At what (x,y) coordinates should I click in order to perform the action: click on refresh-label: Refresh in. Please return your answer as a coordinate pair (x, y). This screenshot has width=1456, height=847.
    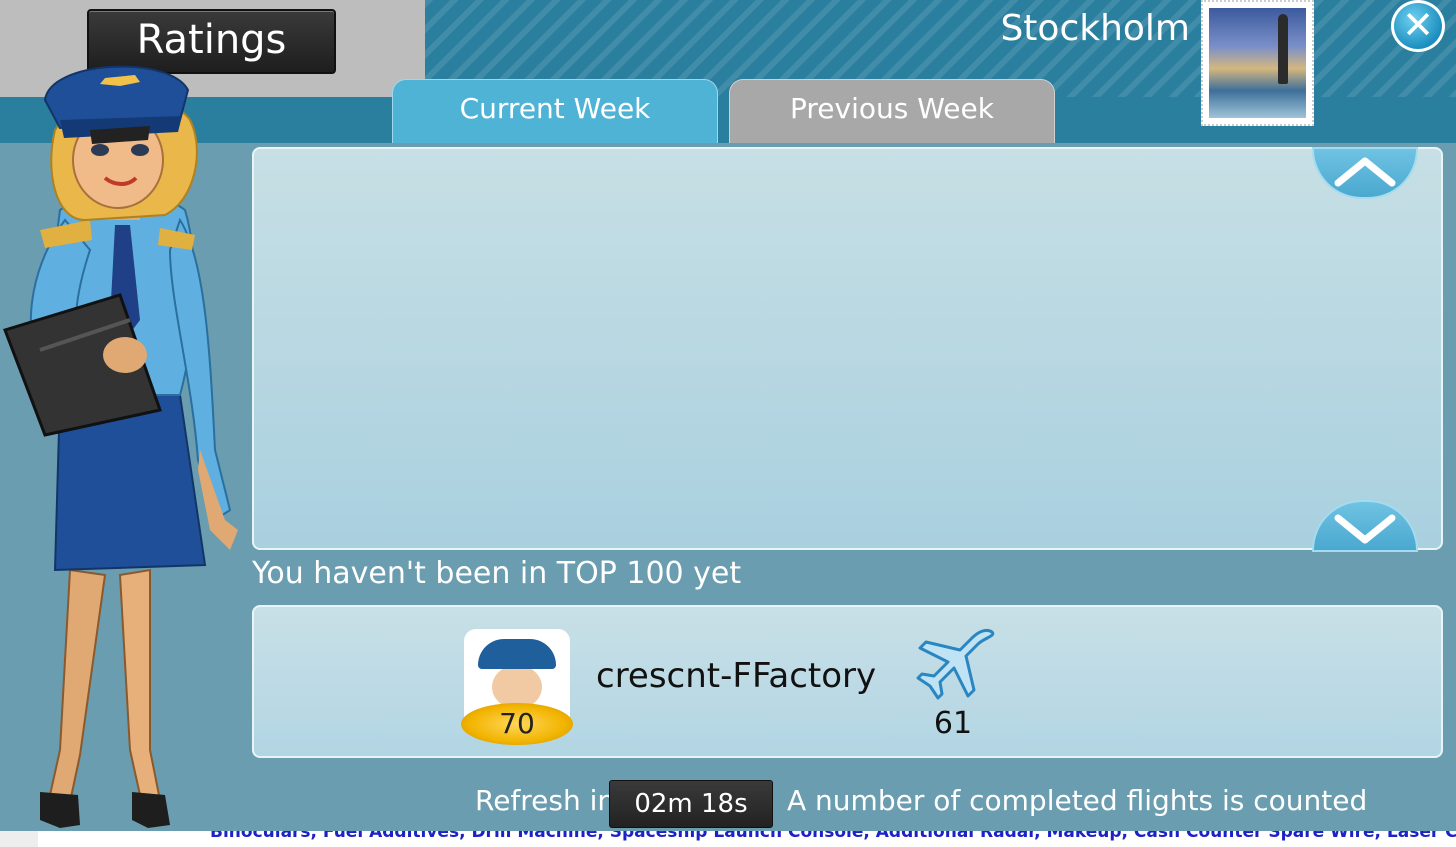
    Looking at the image, I should click on (545, 800).